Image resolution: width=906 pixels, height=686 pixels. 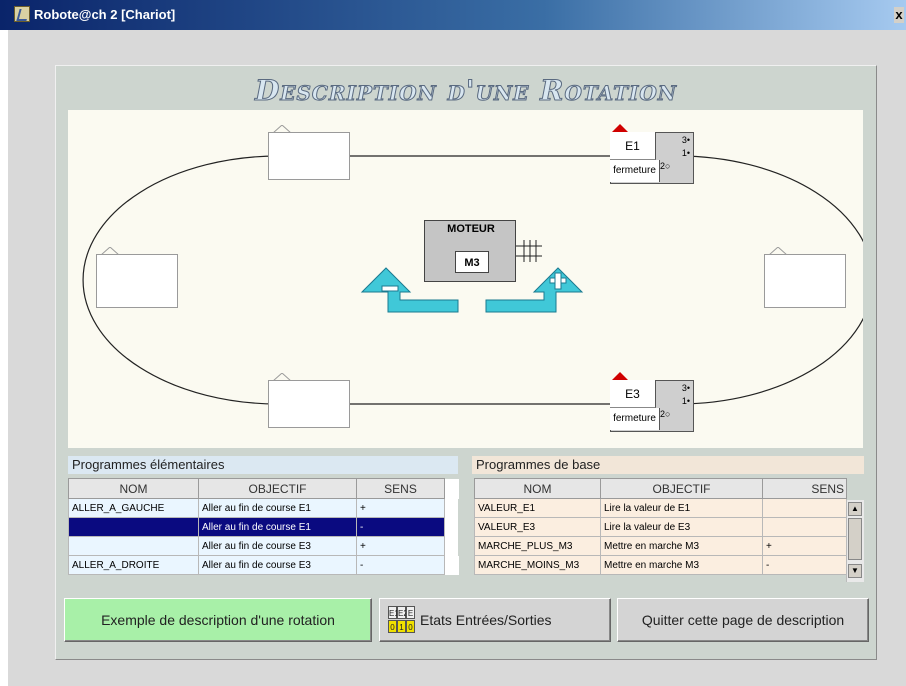 What do you see at coordinates (534, 289) in the screenshot?
I see `rotate-plus-arrow-icon` at bounding box center [534, 289].